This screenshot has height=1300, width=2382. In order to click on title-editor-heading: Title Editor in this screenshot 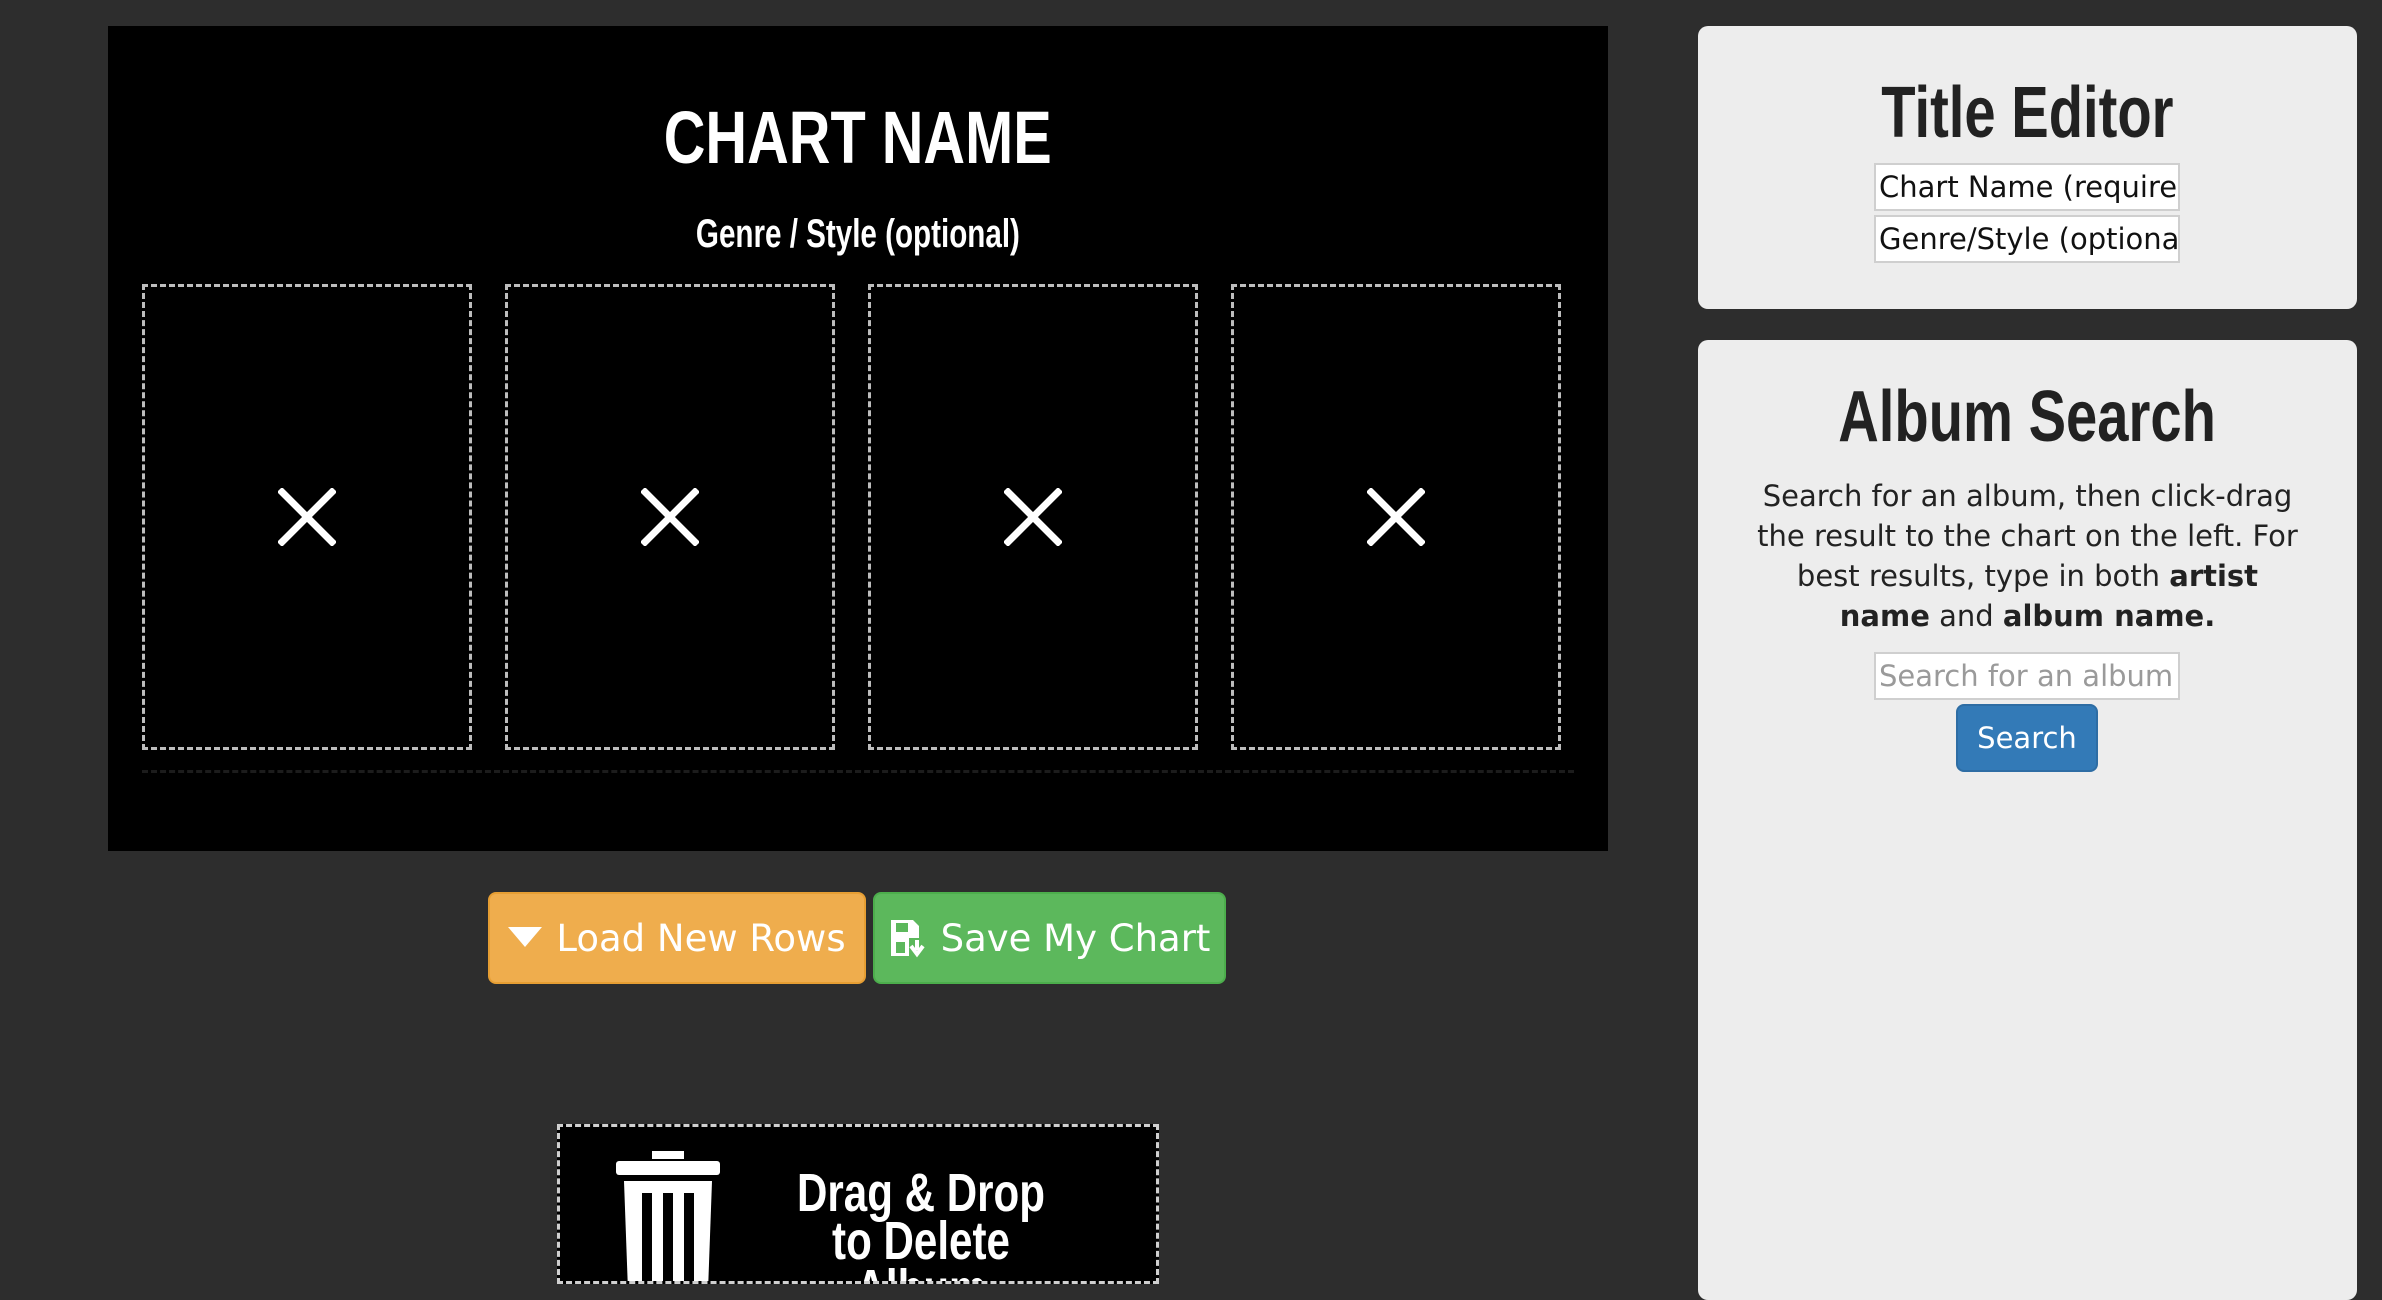, I will do `click(2027, 113)`.